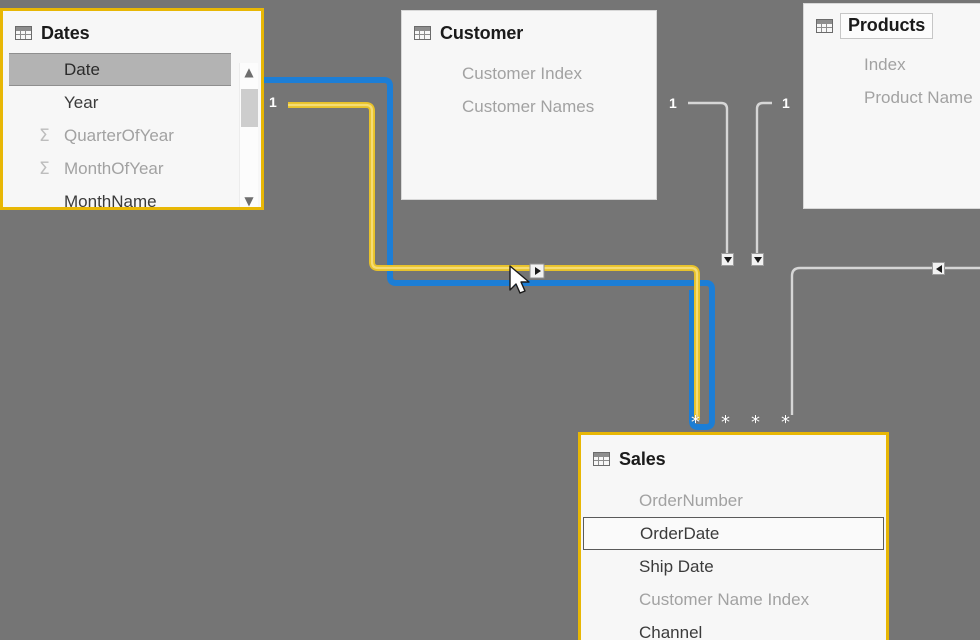  I want to click on field-row-monthname: MonthName, so click(132, 197).